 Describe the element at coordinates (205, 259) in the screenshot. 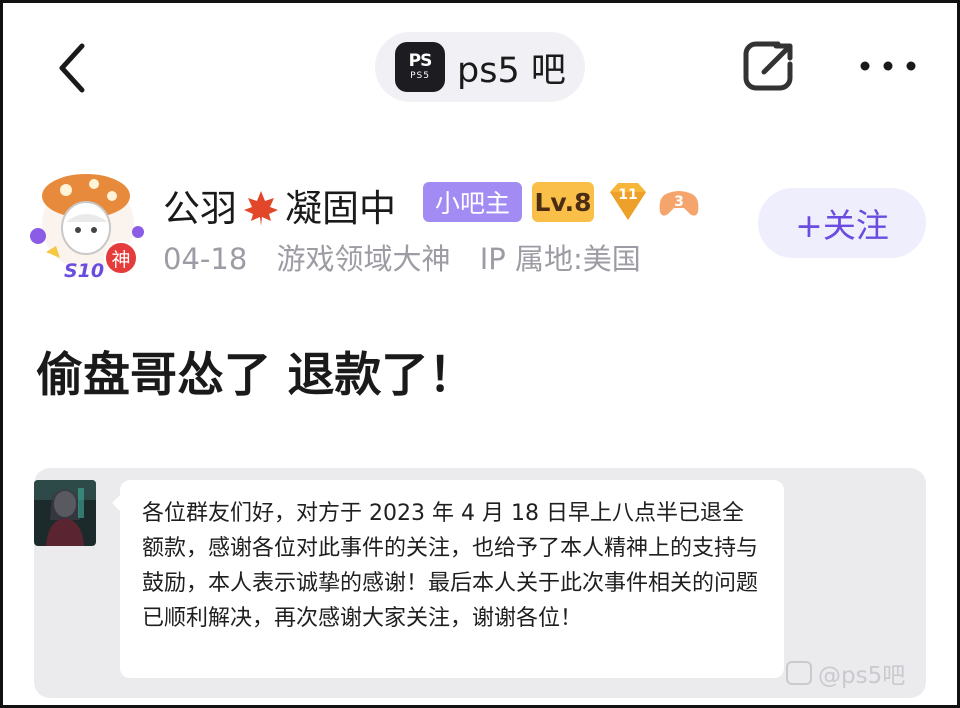

I see `post-date: 04-18` at that location.